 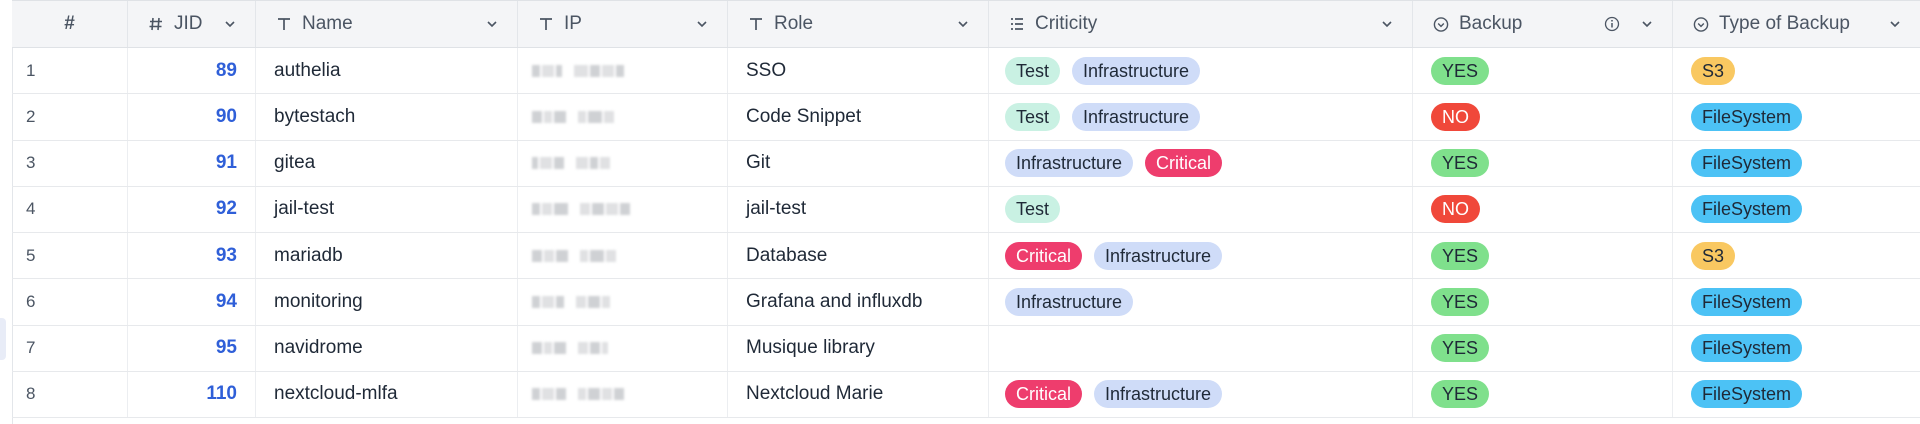 What do you see at coordinates (192, 71) in the screenshot?
I see `jid-cell: 89` at bounding box center [192, 71].